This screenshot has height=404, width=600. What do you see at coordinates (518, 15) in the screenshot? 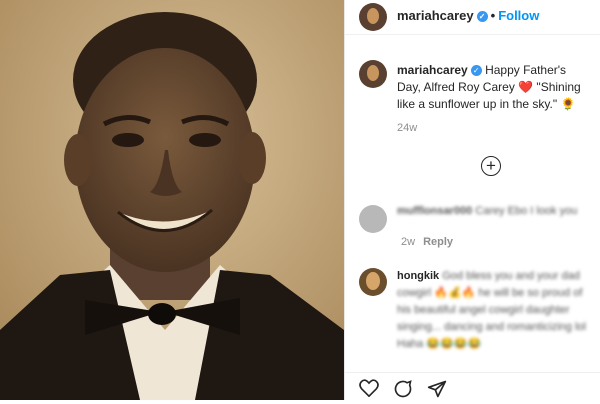
I see `follow-button: Follow` at bounding box center [518, 15].